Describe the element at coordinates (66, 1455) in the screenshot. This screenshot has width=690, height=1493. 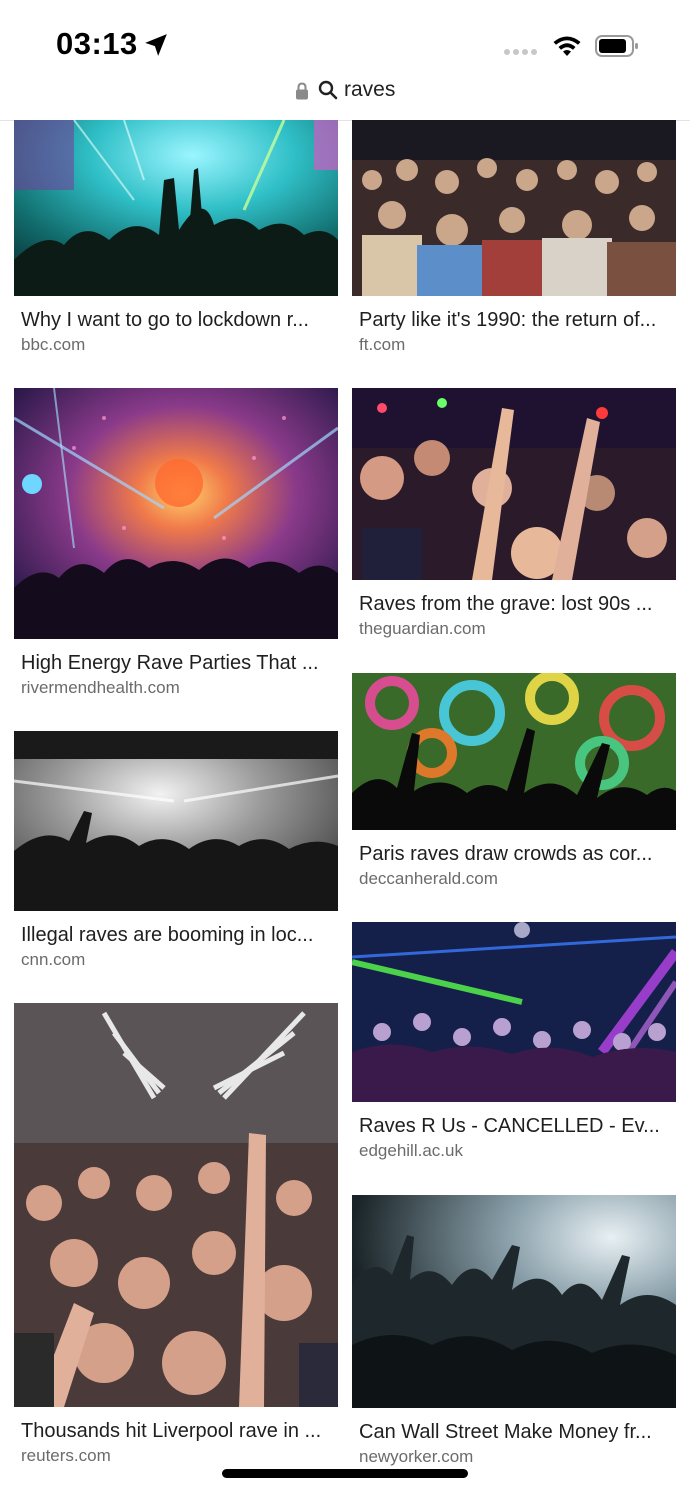
I see `result-domain: reuters.com` at that location.